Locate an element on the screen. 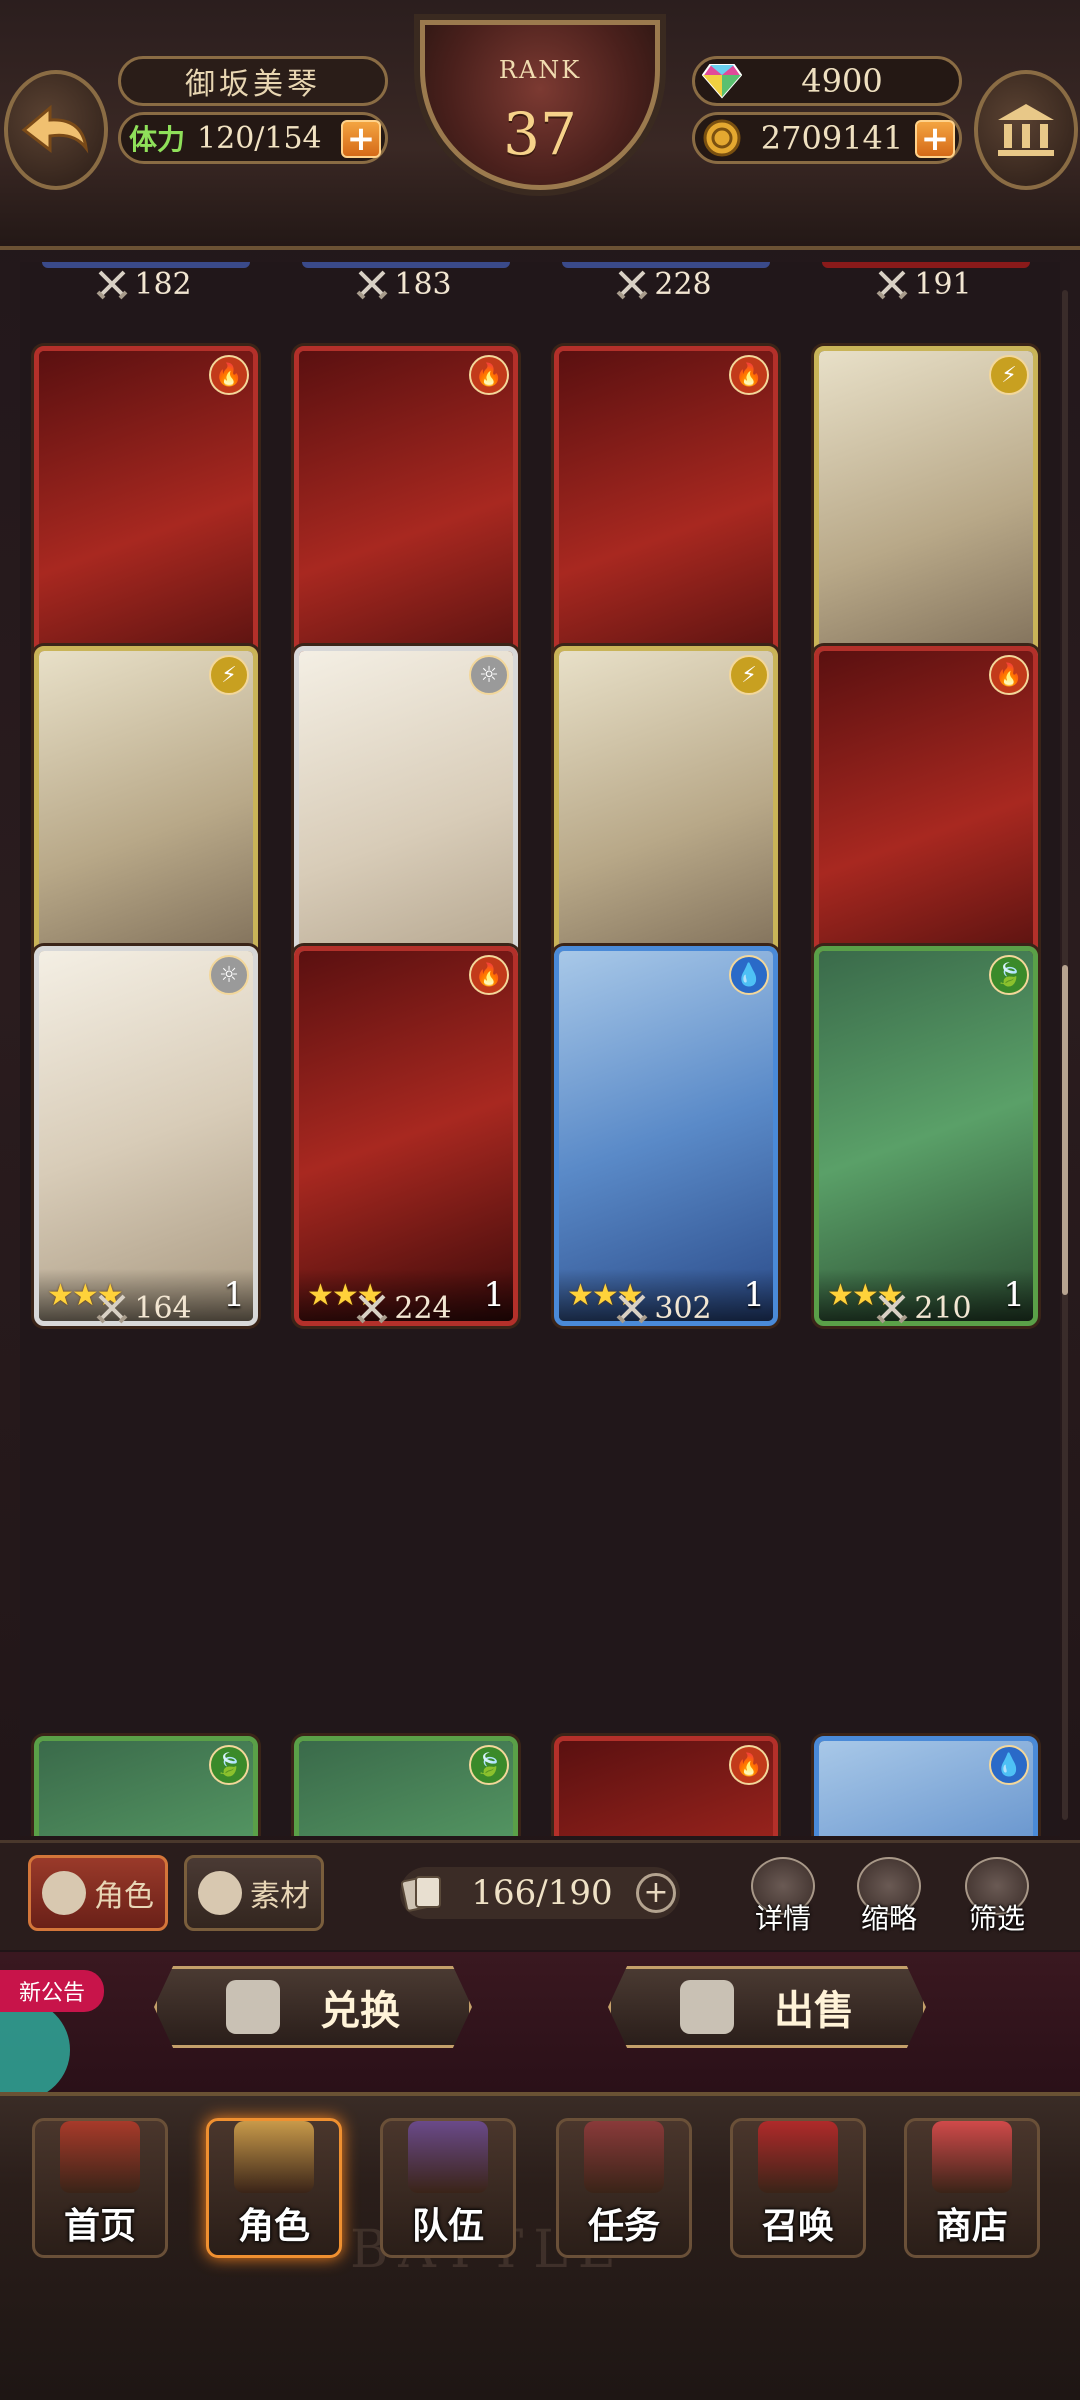 The height and width of the screenshot is (2400, 1080). news-badge: 新公告 is located at coordinates (52, 1991).